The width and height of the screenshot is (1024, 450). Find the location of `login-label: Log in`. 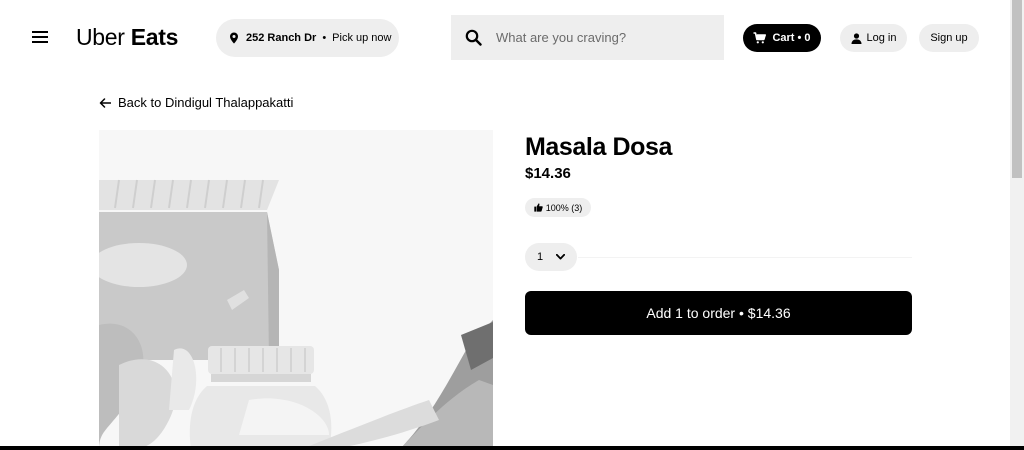

login-label: Log in is located at coordinates (881, 38).